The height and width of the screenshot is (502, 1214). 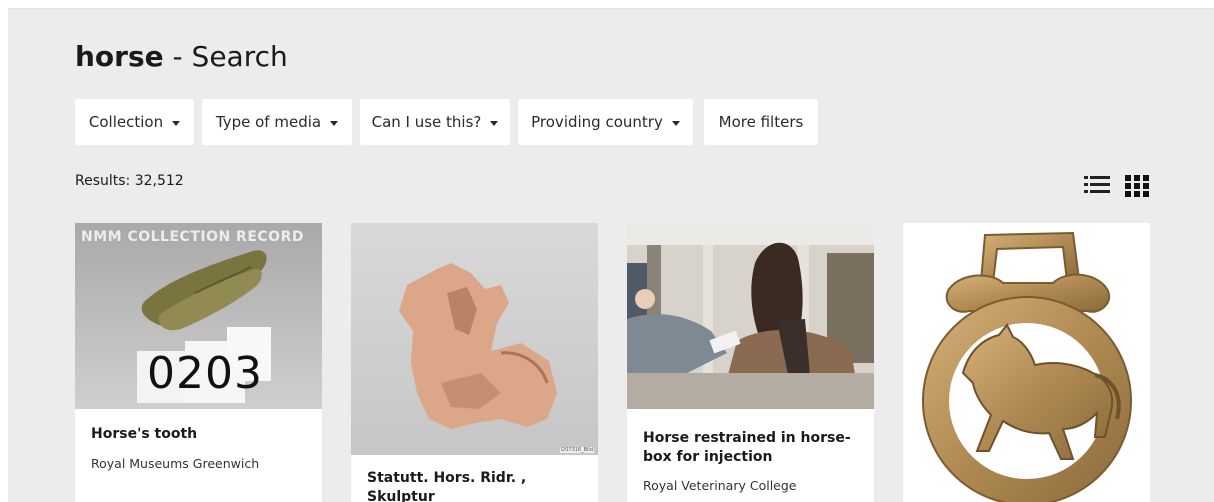 I want to click on search-query: horse, so click(x=119, y=56).